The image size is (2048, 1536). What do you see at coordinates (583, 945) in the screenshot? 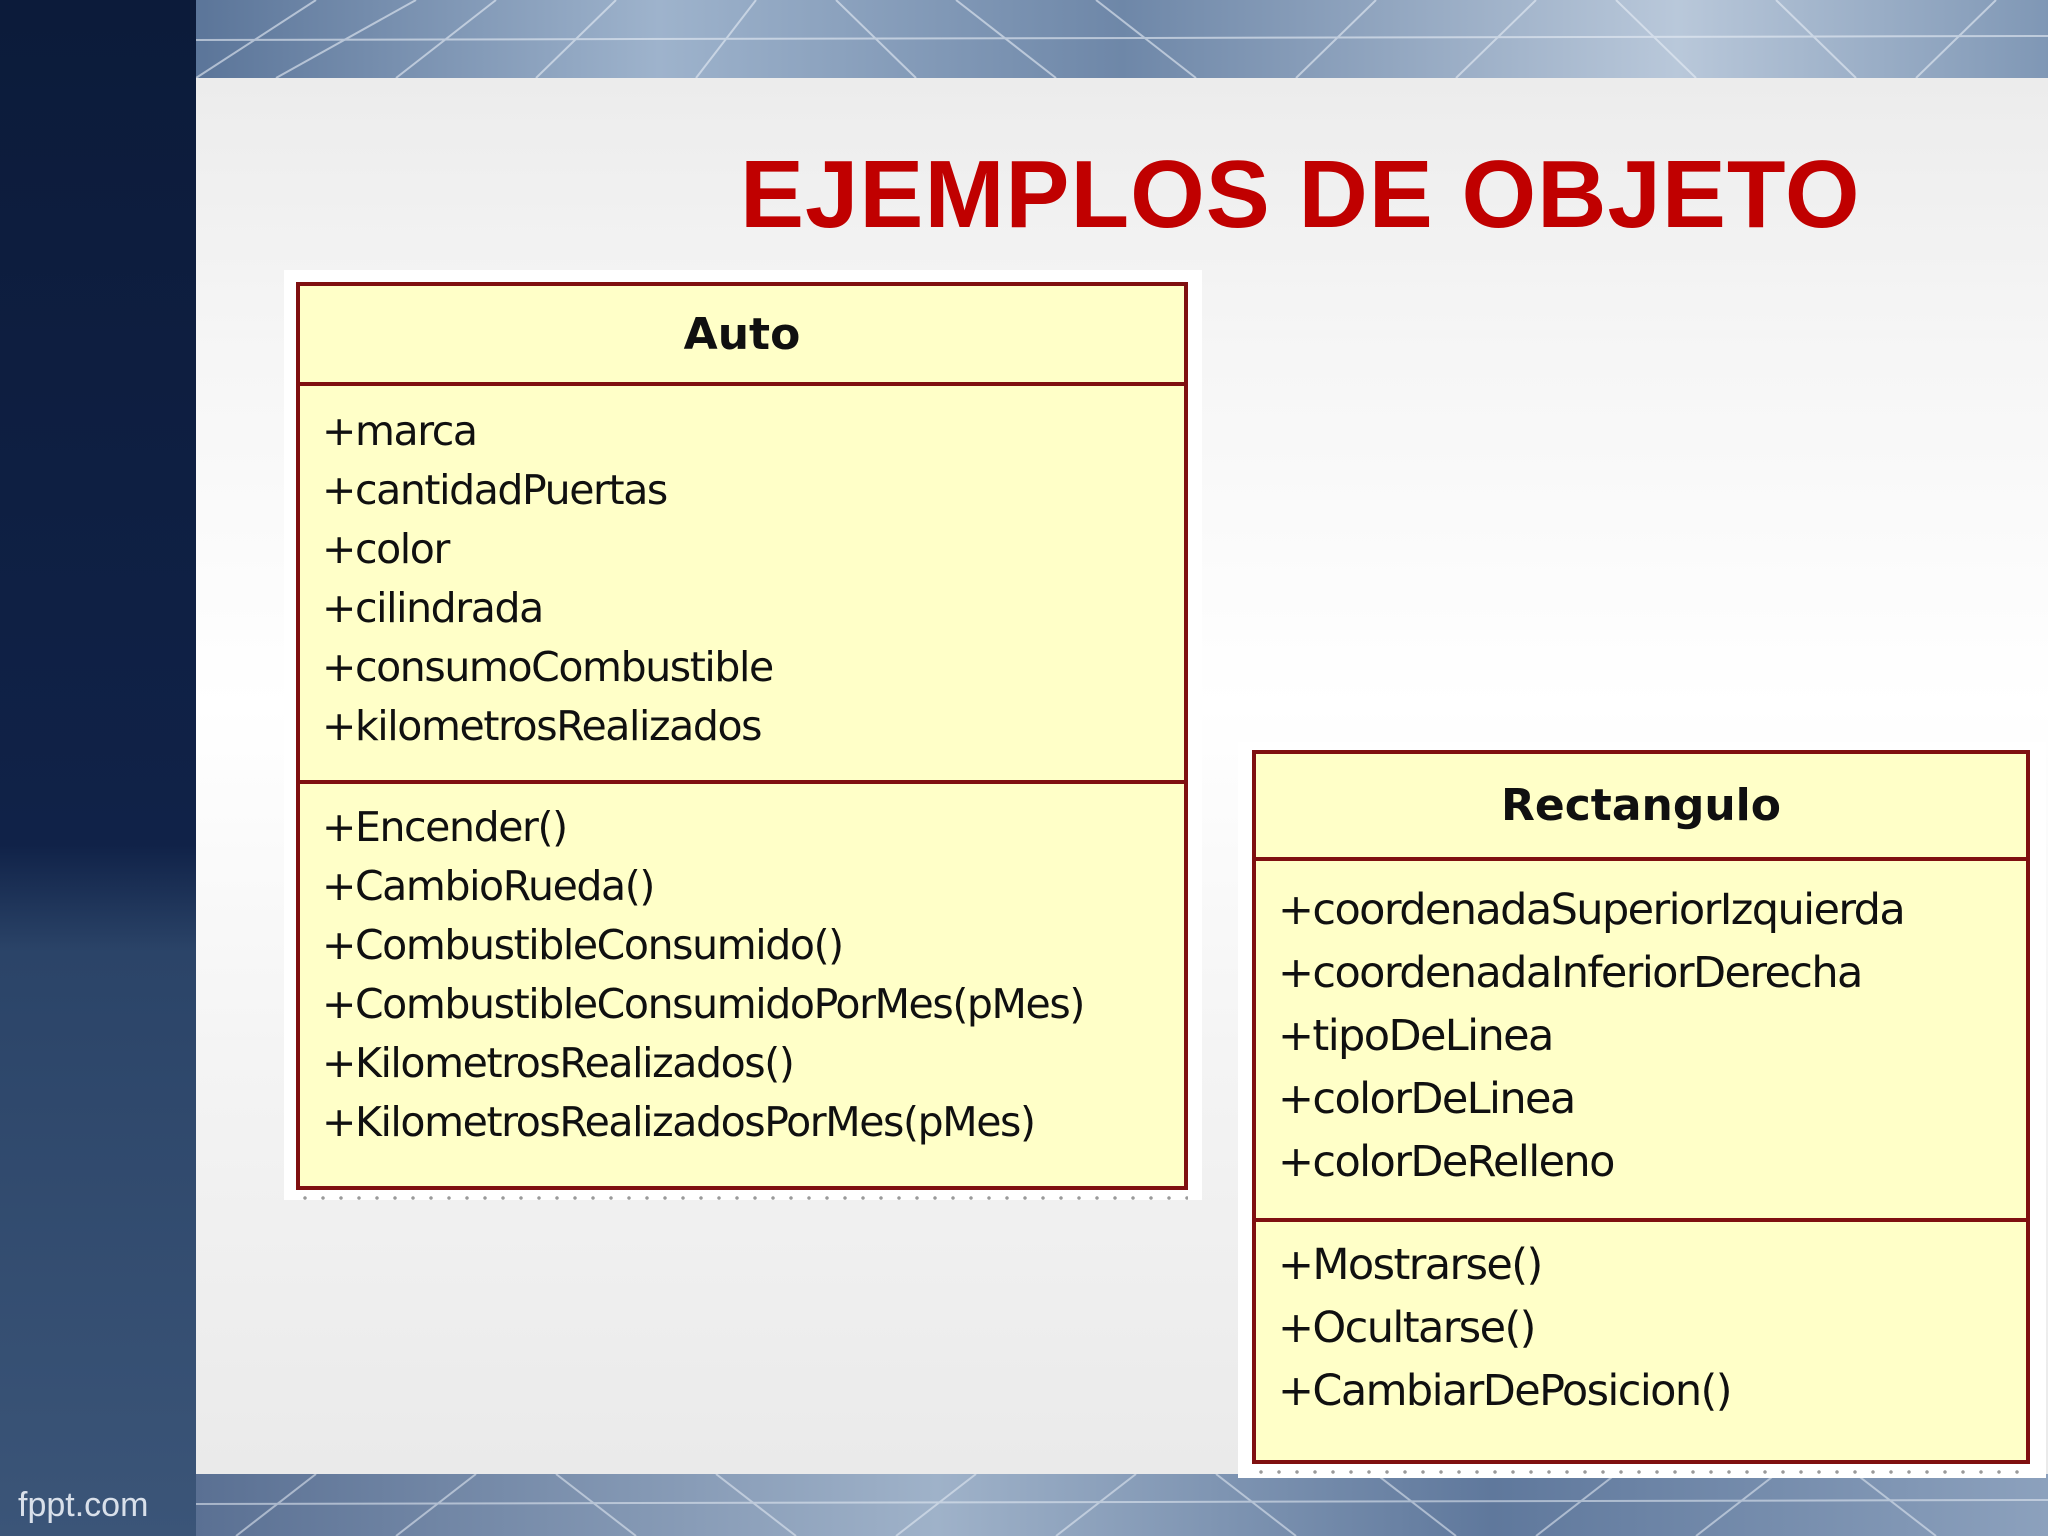
I see `operation-item: +CombustibleConsumido()` at bounding box center [583, 945].